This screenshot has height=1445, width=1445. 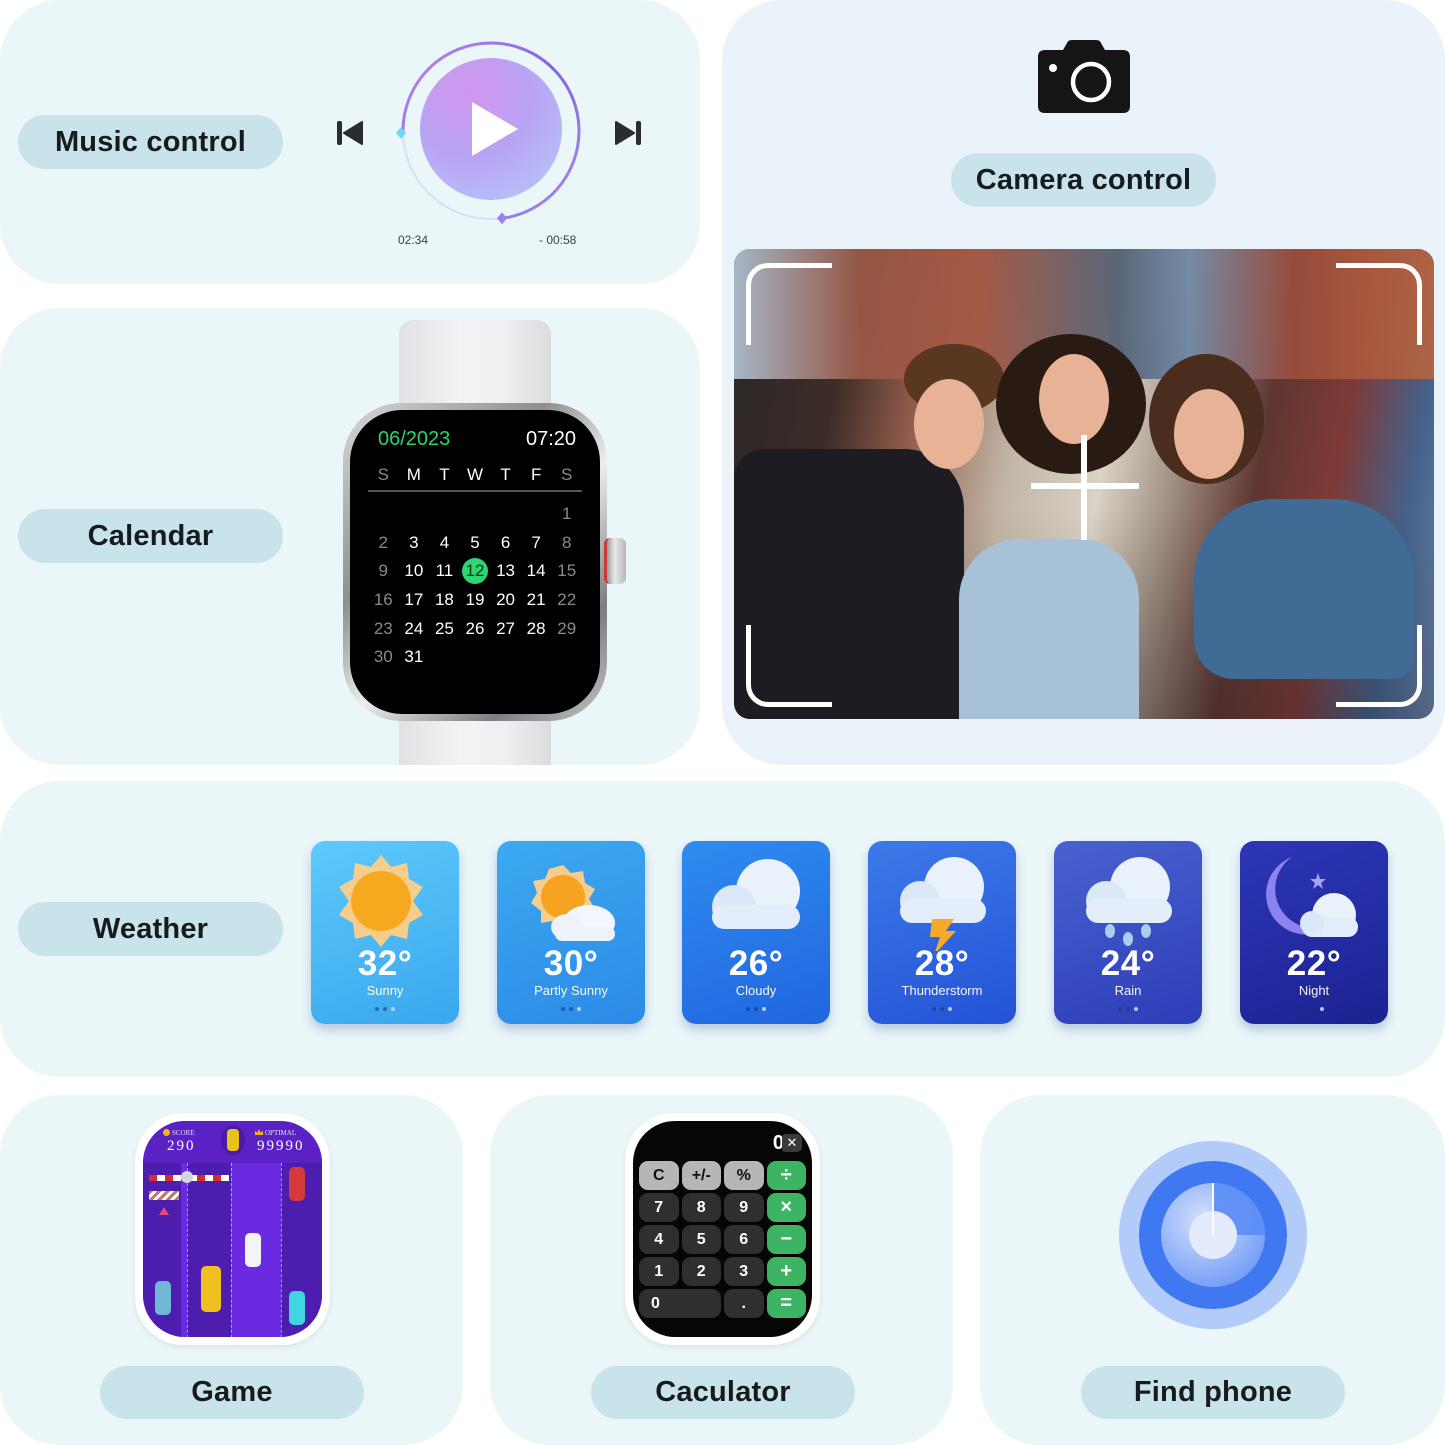 I want to click on weather-temperature: 32°, so click(x=385, y=963).